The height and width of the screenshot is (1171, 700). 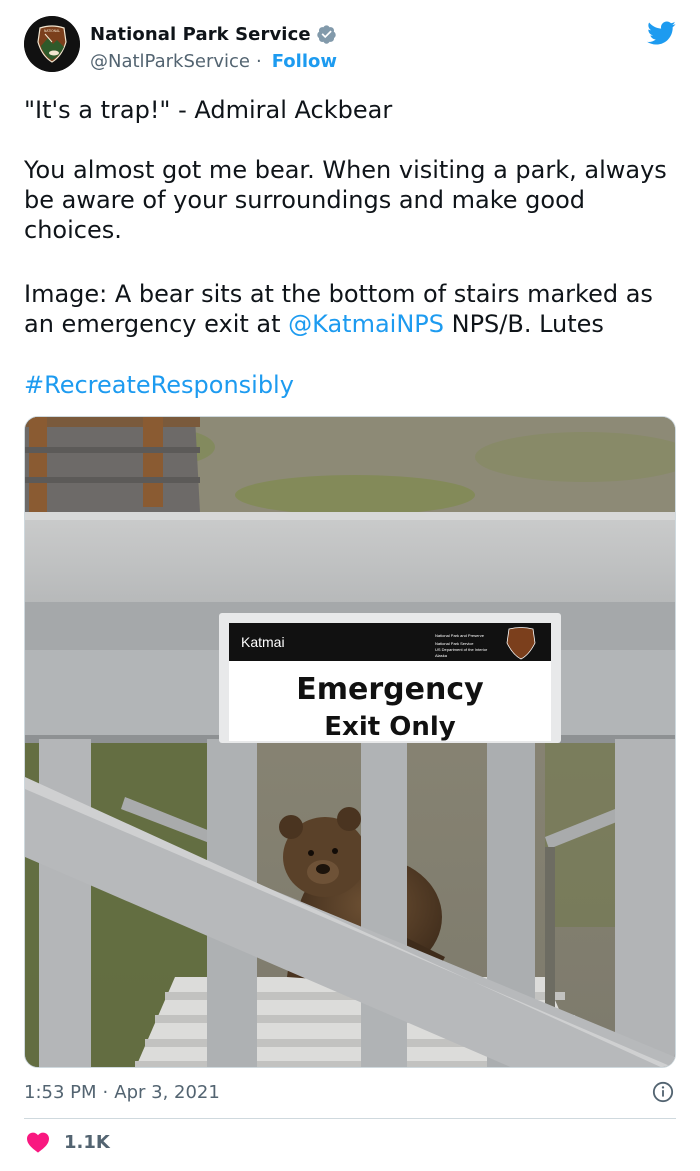 What do you see at coordinates (661, 33) in the screenshot?
I see `twitter-bird-icon` at bounding box center [661, 33].